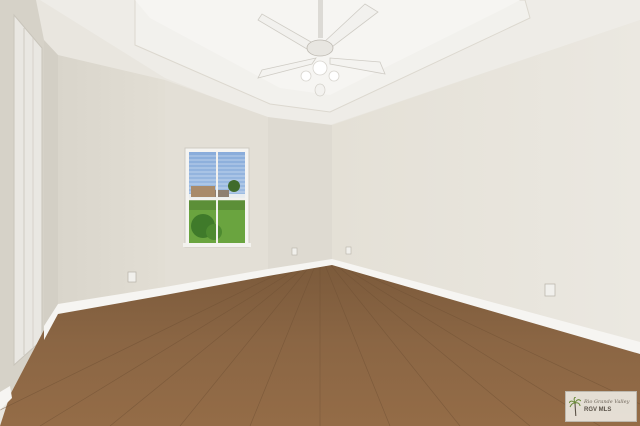 Image resolution: width=640 pixels, height=426 pixels. What do you see at coordinates (607, 402) in the screenshot?
I see `watermark-brand: Rio Grande Valley` at bounding box center [607, 402].